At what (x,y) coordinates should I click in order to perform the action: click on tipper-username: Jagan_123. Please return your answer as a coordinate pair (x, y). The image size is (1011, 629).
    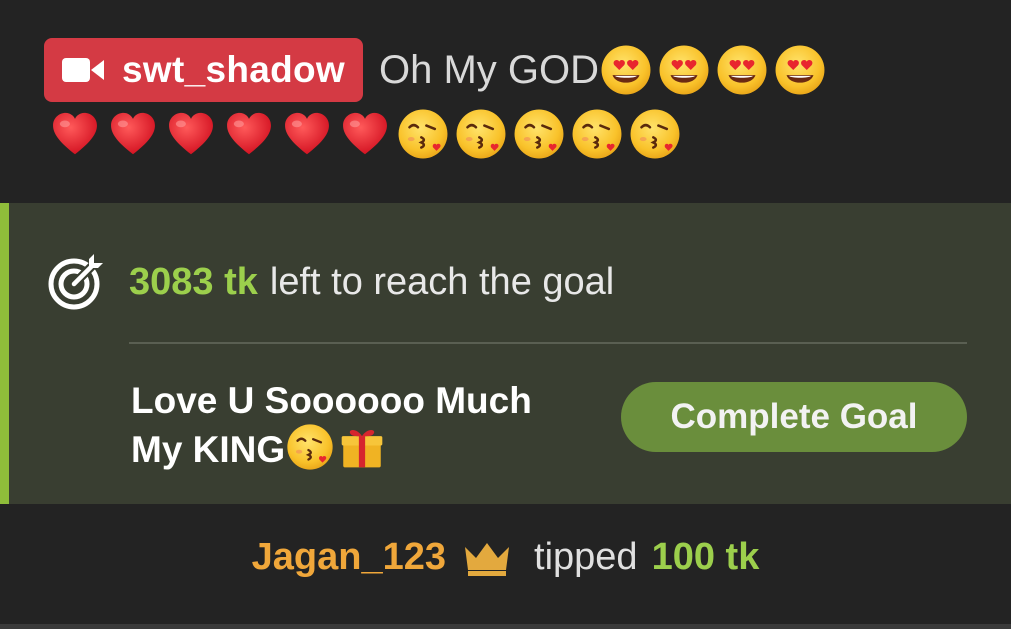
    Looking at the image, I should click on (349, 557).